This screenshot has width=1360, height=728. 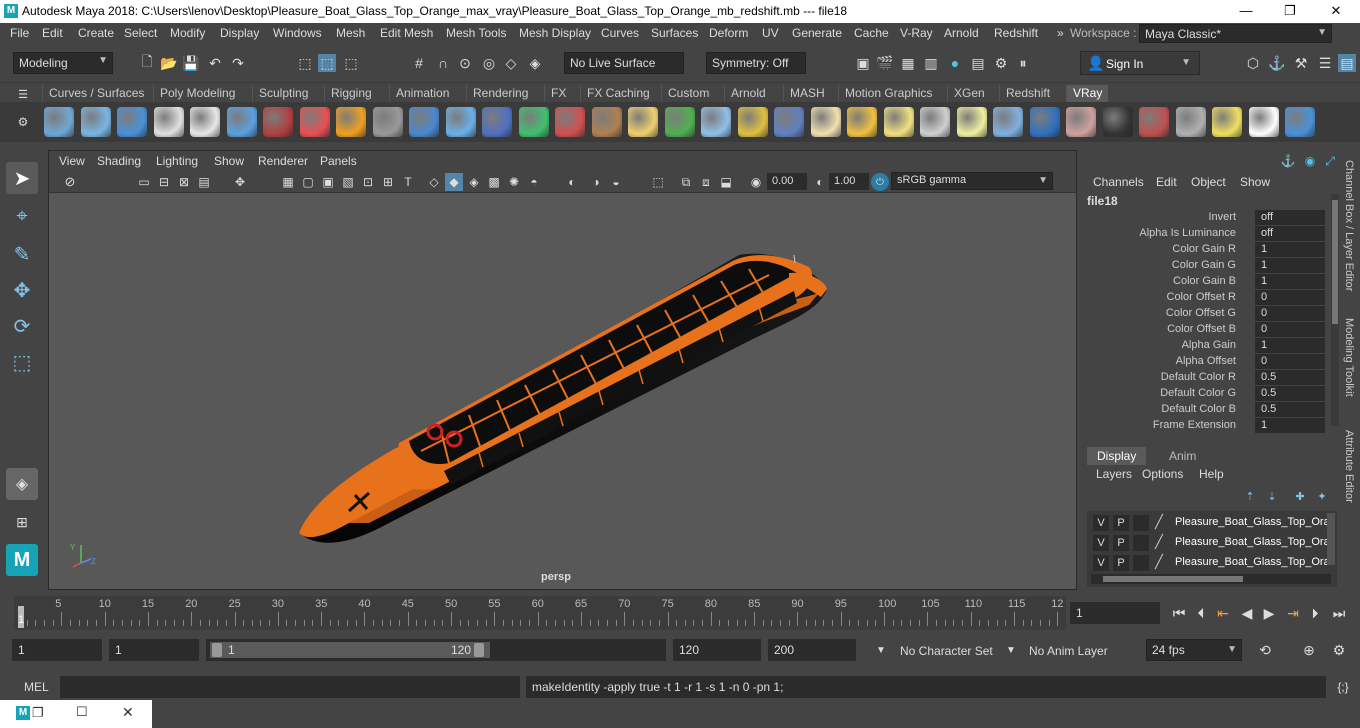 I want to click on tab-arnold: Arnold, so click(x=748, y=93).